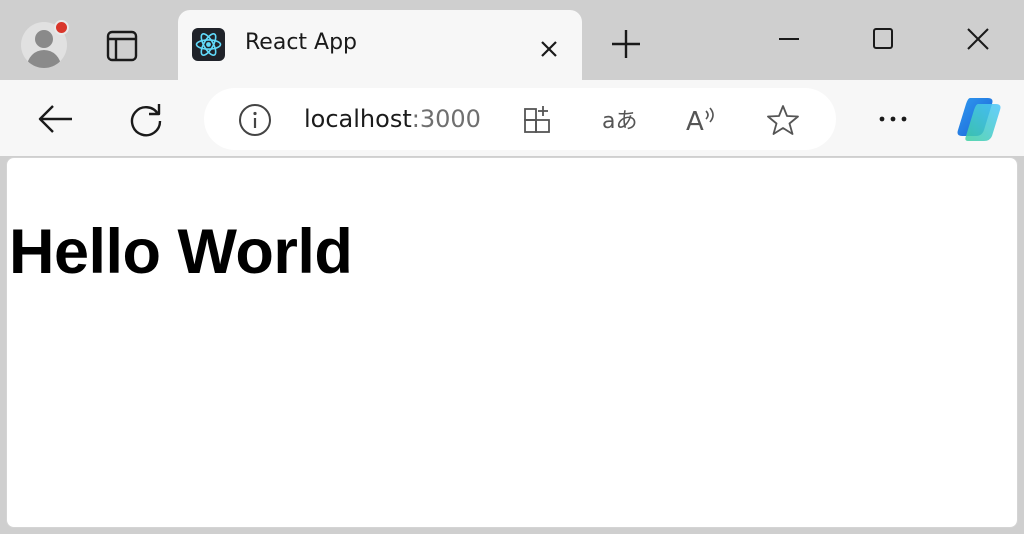  What do you see at coordinates (358, 119) in the screenshot?
I see `url-host: localhost` at bounding box center [358, 119].